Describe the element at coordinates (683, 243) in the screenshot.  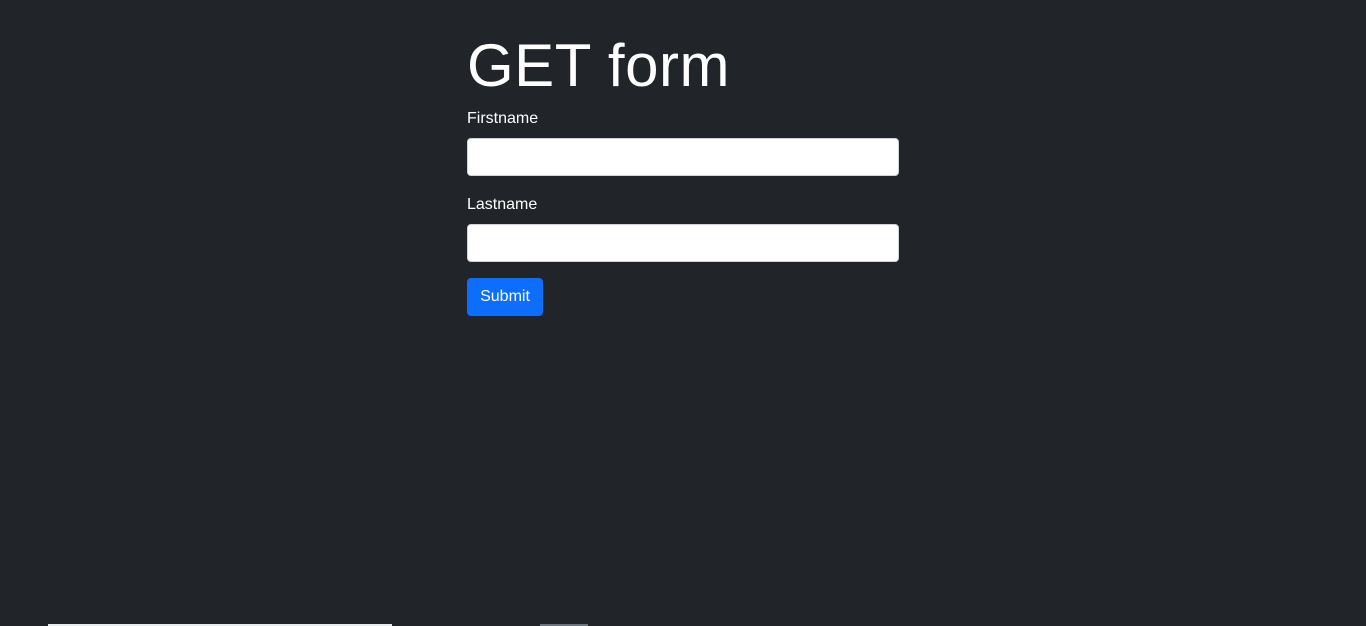
I see `lastname-input` at that location.